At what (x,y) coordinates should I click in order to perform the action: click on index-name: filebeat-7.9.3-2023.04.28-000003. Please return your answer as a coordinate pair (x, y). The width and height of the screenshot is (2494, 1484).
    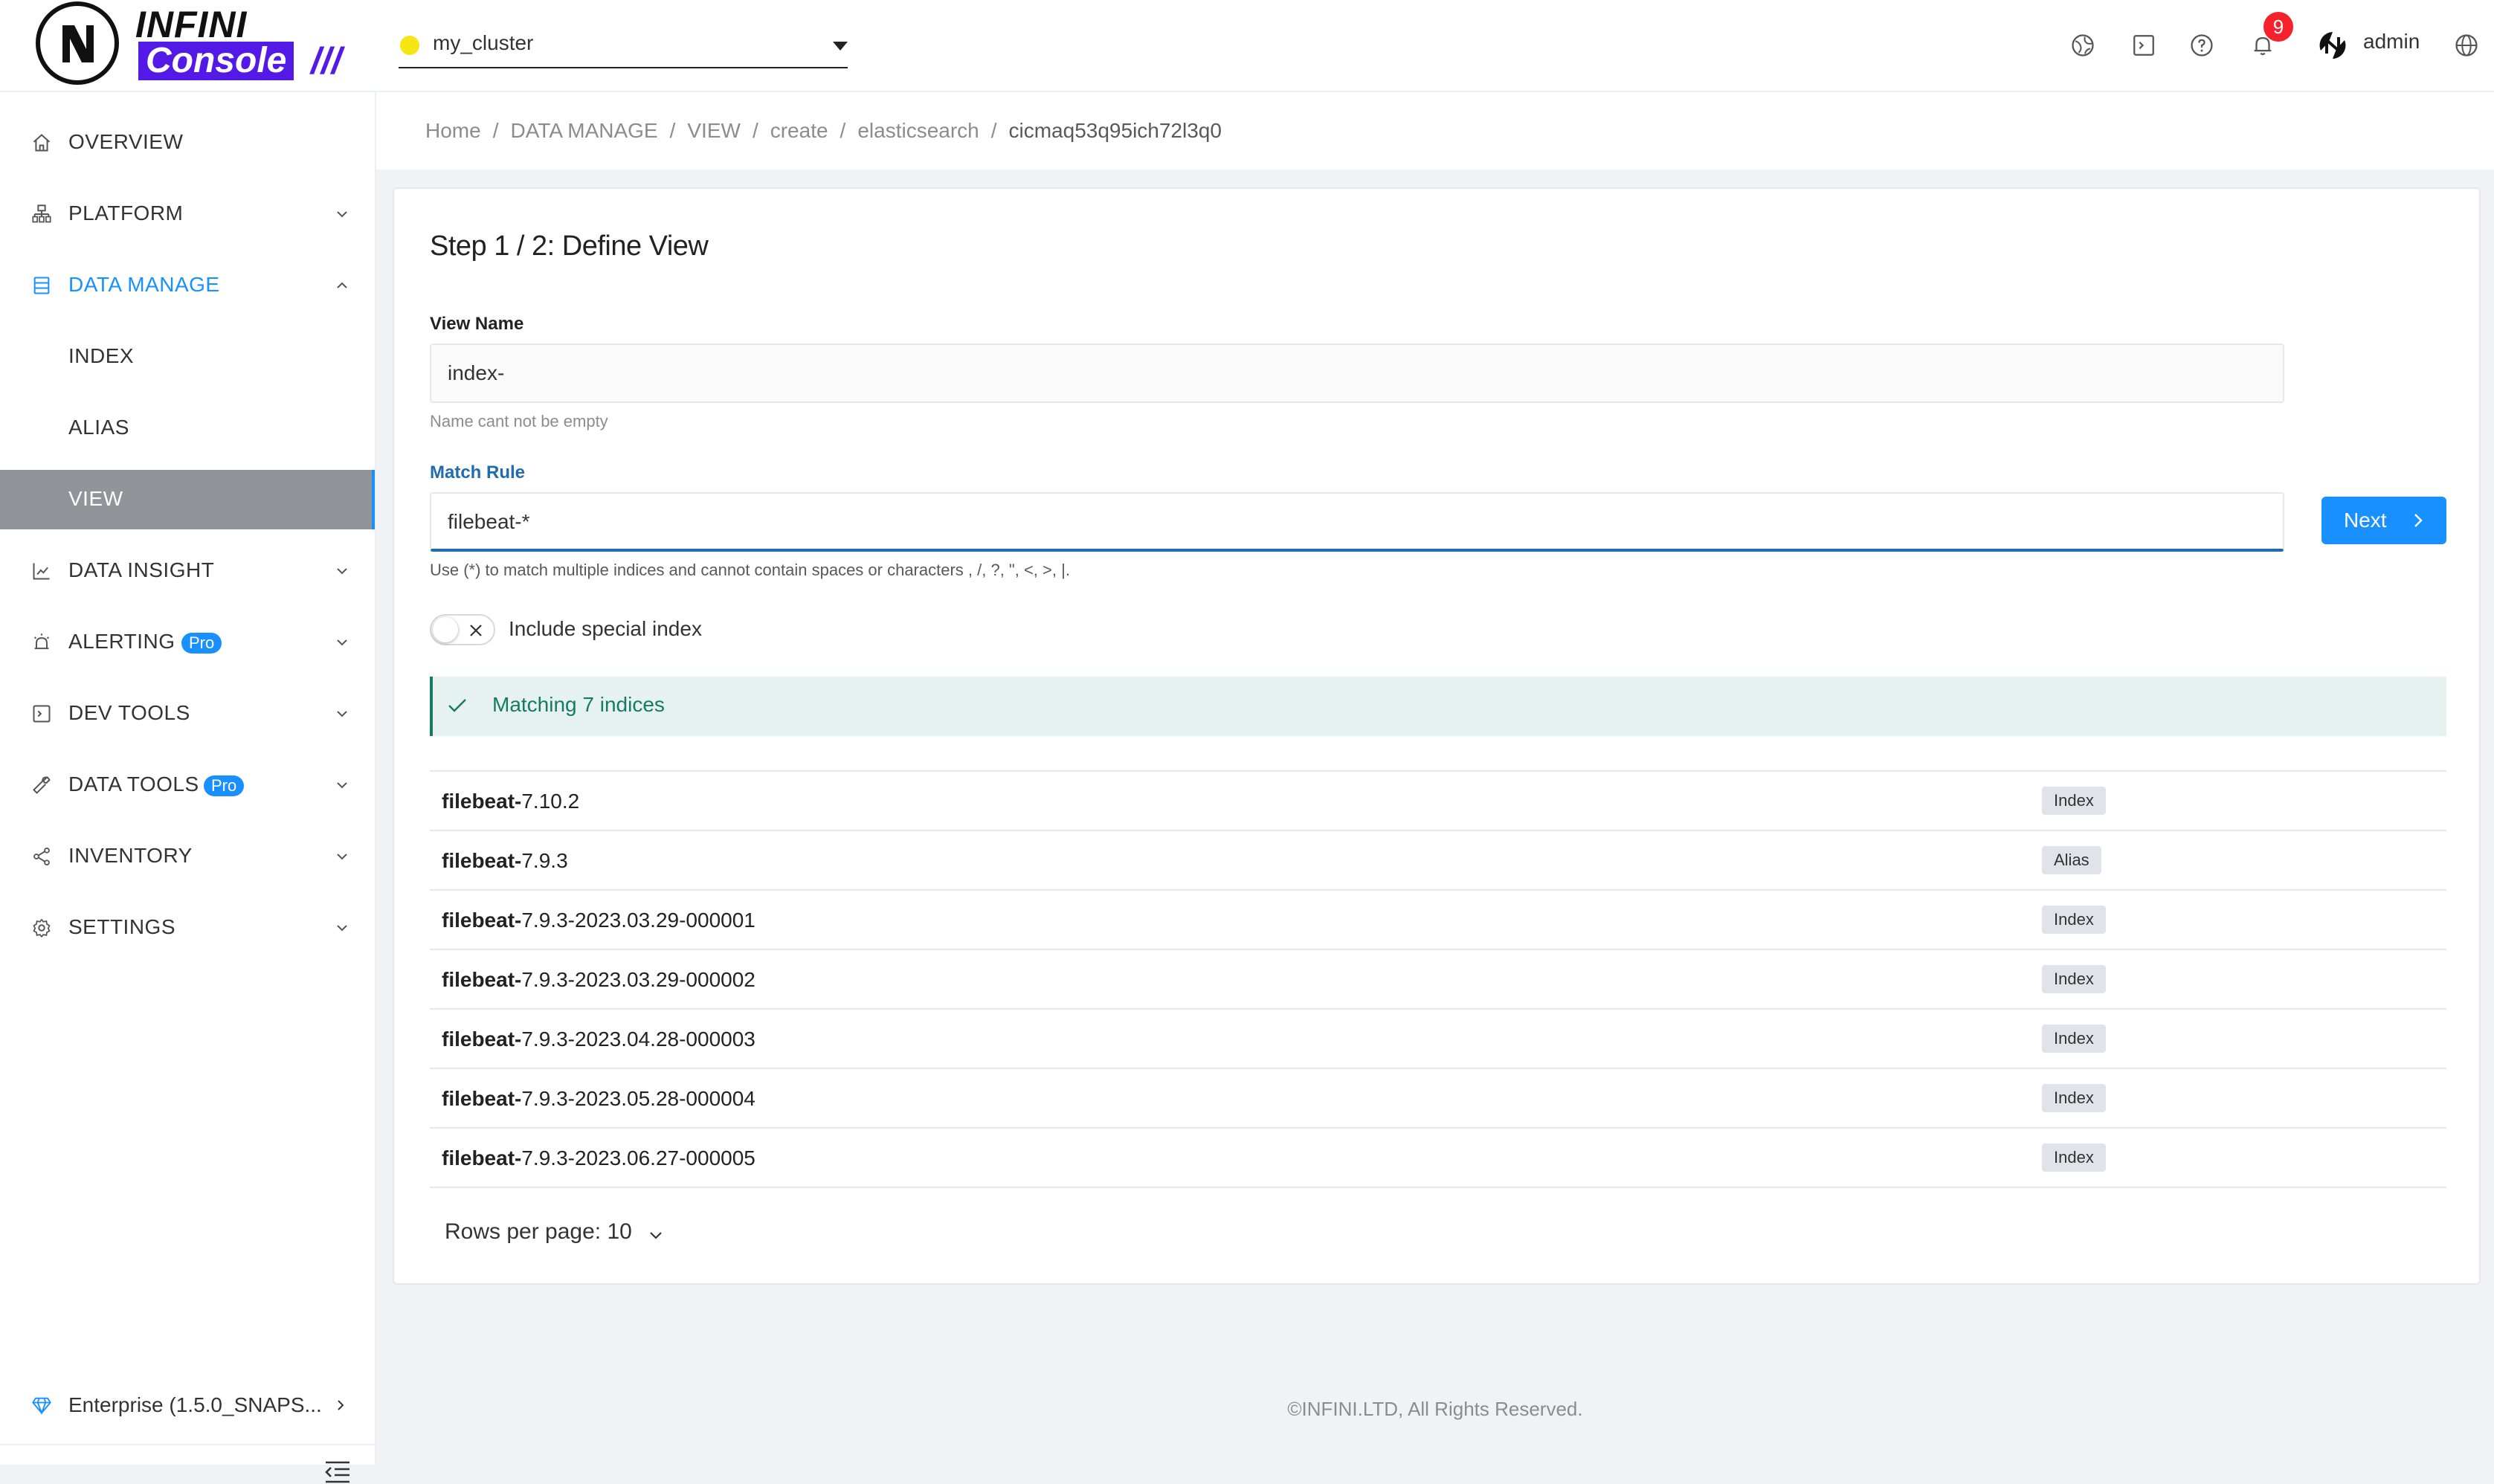
    Looking at the image, I should click on (598, 1039).